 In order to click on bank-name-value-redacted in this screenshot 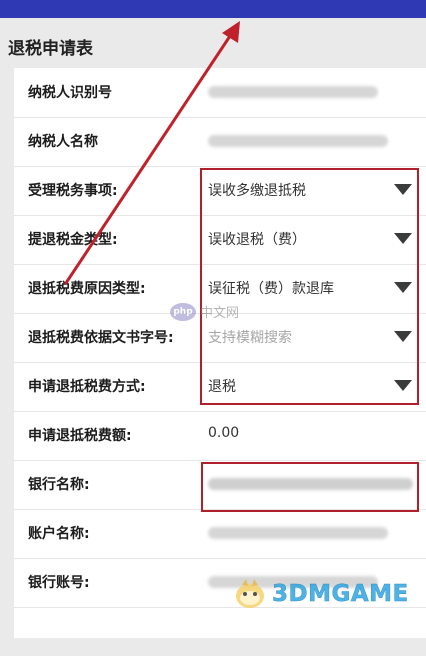, I will do `click(310, 484)`.